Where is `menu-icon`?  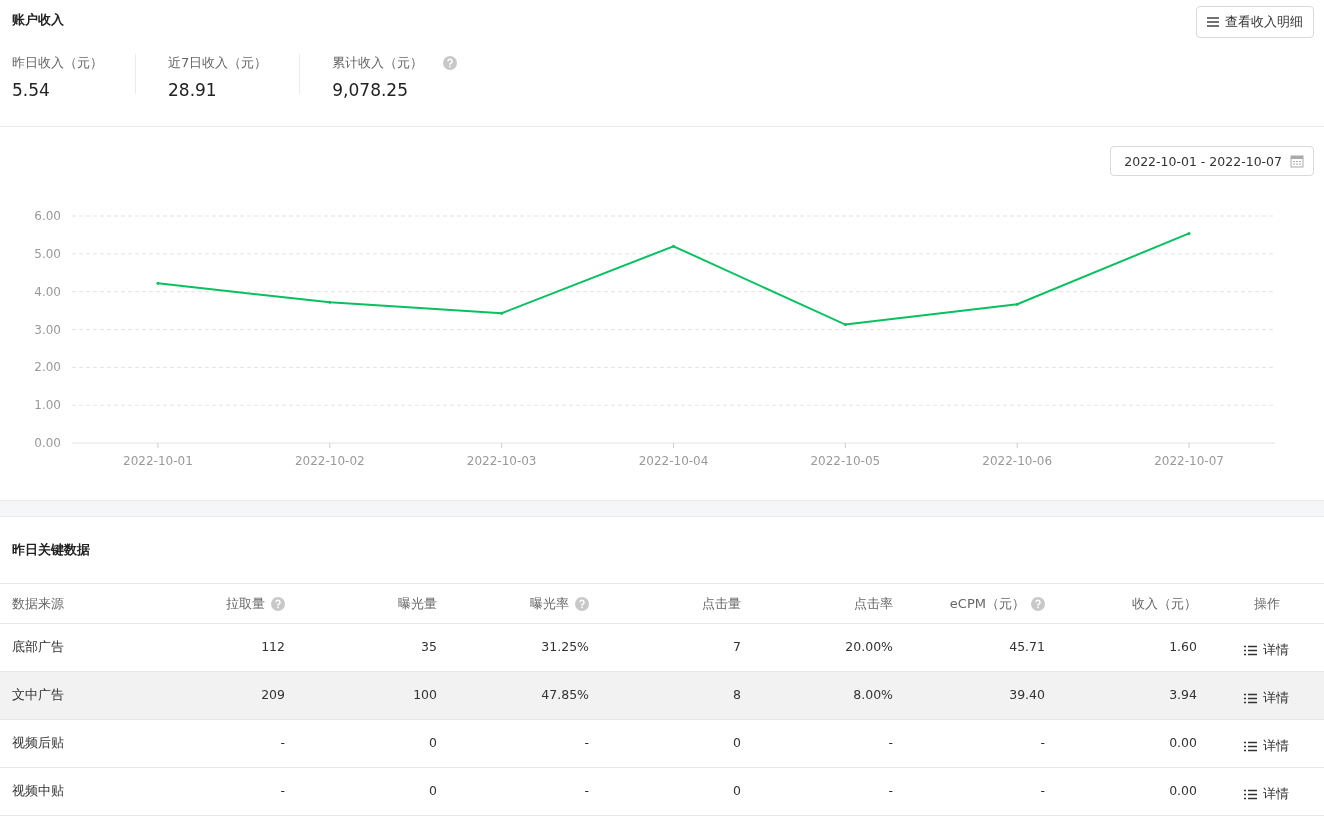
menu-icon is located at coordinates (1213, 22).